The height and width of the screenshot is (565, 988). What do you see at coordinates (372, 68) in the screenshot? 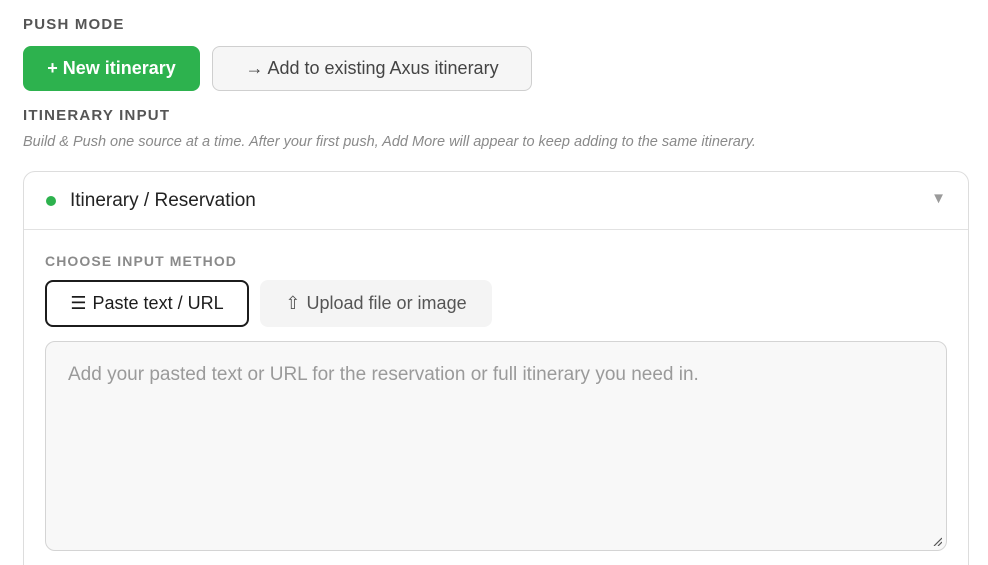
I see `add-to-existing-itinerary-button: → Add to existing Axus itinerary` at bounding box center [372, 68].